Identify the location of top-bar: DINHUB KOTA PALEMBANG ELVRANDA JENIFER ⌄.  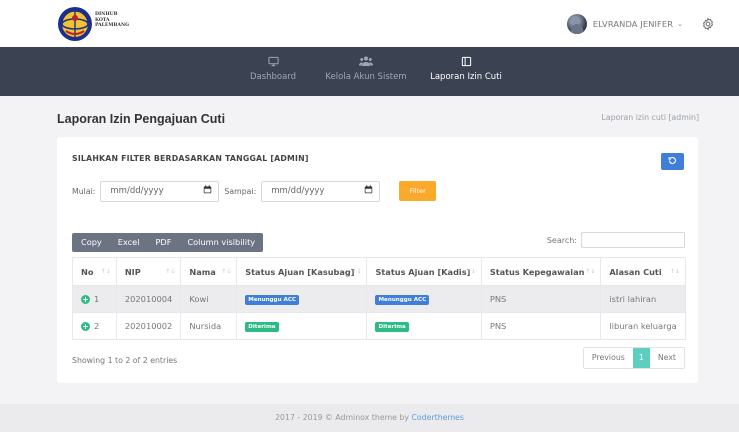
(369, 23).